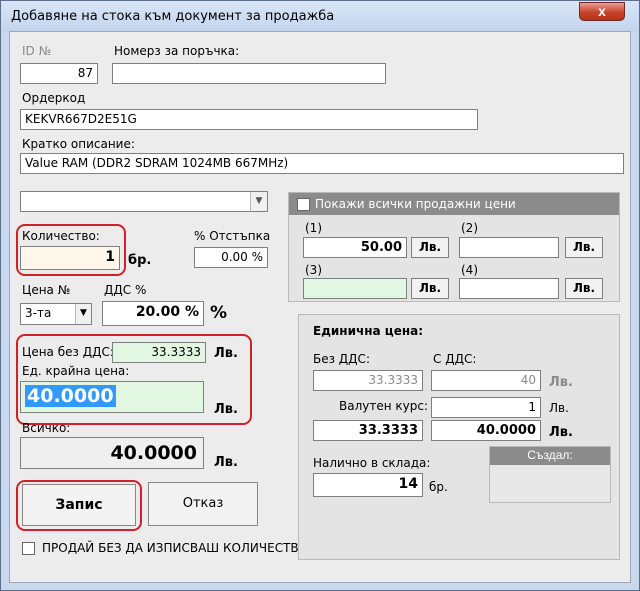 The image size is (640, 591). Describe the element at coordinates (232, 236) in the screenshot. I see `discount-label: % Отстъпка` at that location.